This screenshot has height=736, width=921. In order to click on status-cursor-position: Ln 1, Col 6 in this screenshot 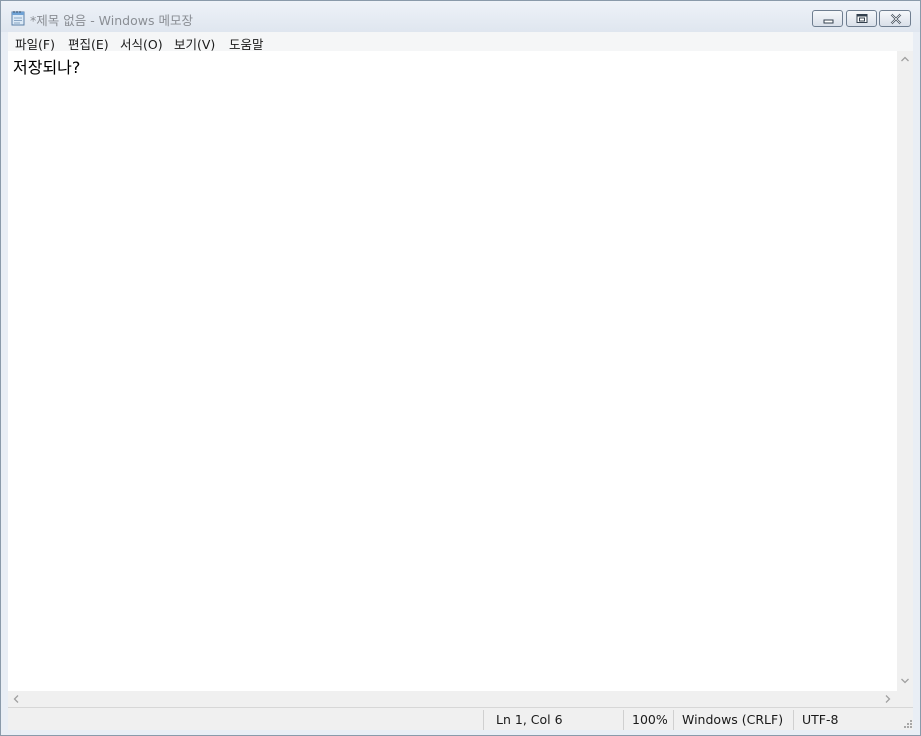, I will do `click(529, 719)`.